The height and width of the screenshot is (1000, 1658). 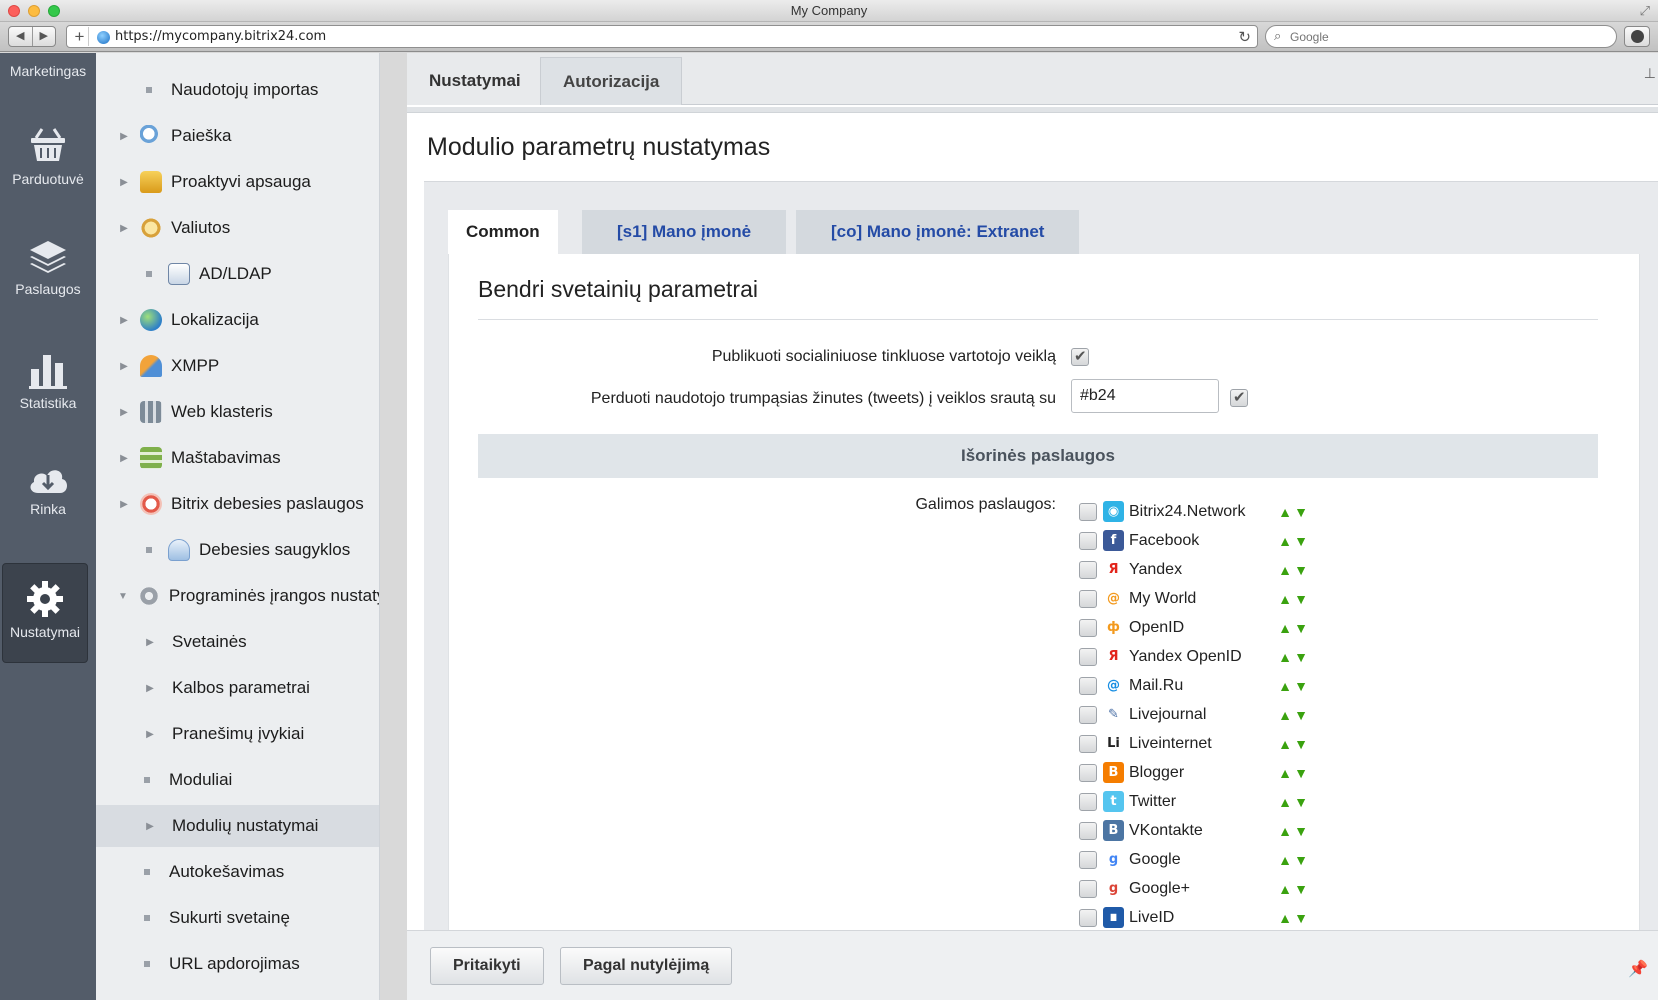 What do you see at coordinates (237, 504) in the screenshot?
I see `tree-item-bitrix-cloud: ▶ Bitrix debesies paslaugos` at bounding box center [237, 504].